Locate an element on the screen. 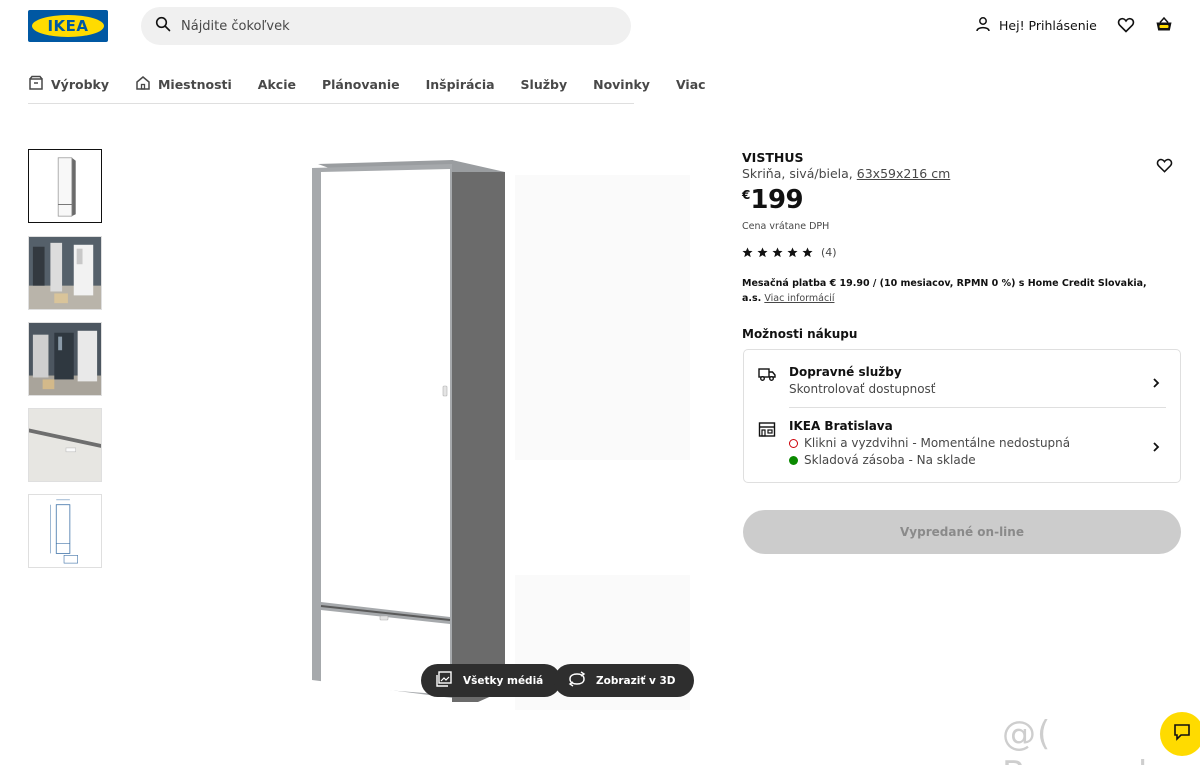 This screenshot has height=765, width=1200. nav-item-inspiration: Inšpirácia is located at coordinates (460, 85).